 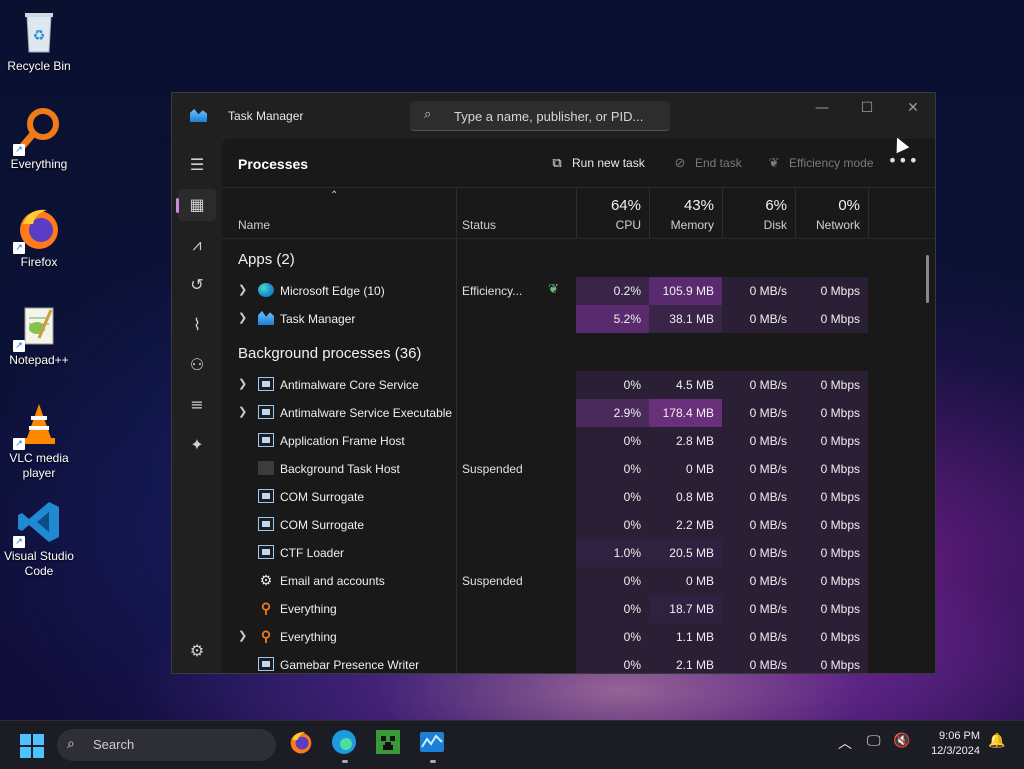 I want to click on column-status: Status, so click(x=511, y=213).